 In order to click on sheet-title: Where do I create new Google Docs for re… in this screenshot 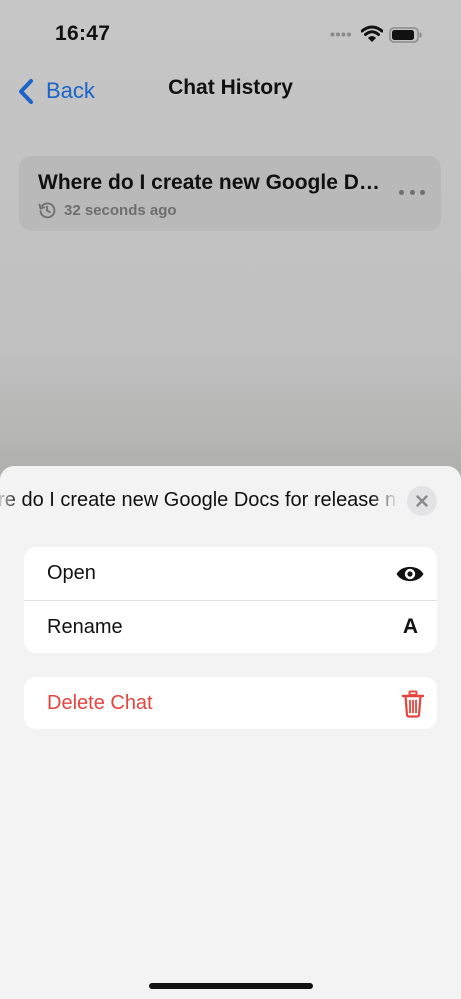, I will do `click(199, 500)`.